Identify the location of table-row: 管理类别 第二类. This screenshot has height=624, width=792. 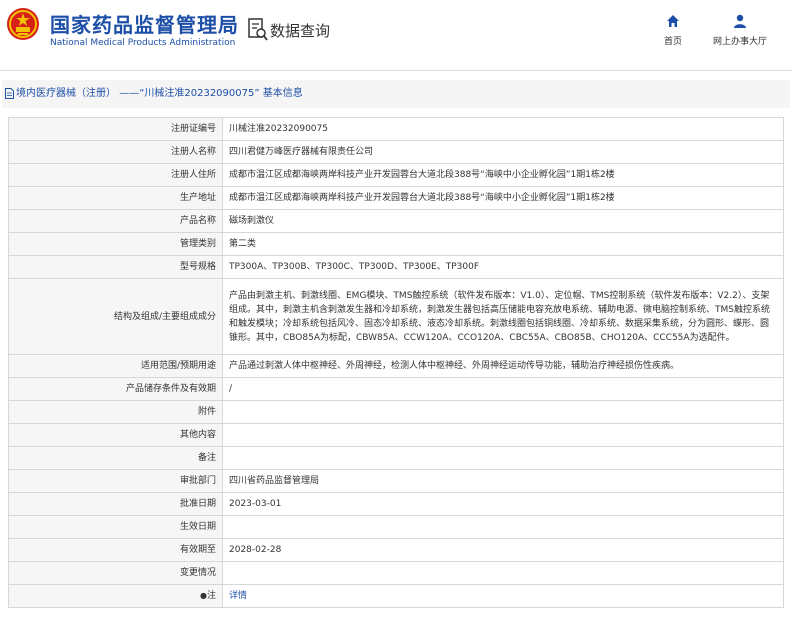
(396, 244).